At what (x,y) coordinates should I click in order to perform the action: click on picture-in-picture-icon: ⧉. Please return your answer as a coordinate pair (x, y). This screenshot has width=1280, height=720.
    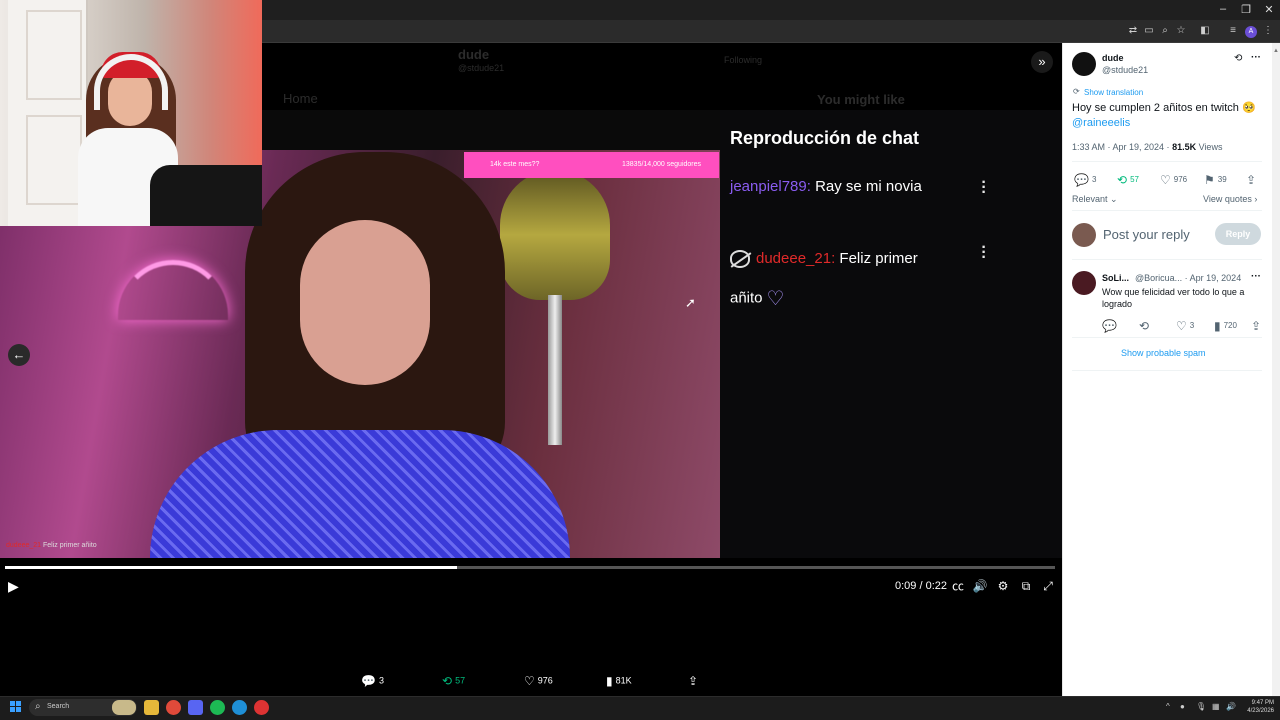
    Looking at the image, I should click on (1026, 586).